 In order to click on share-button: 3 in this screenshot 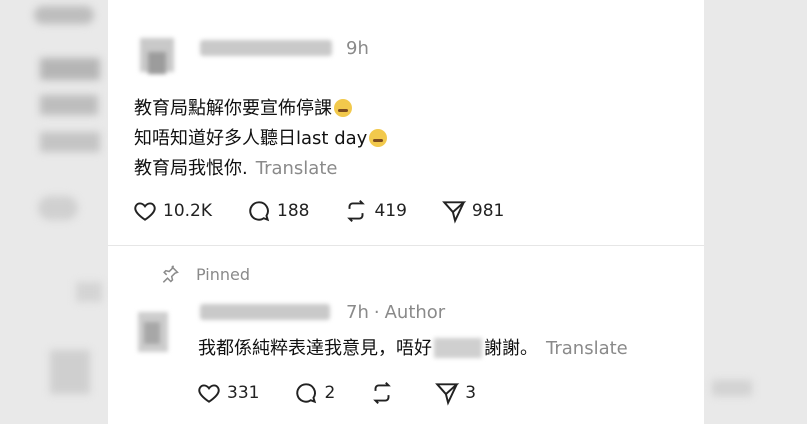, I will do `click(455, 393)`.